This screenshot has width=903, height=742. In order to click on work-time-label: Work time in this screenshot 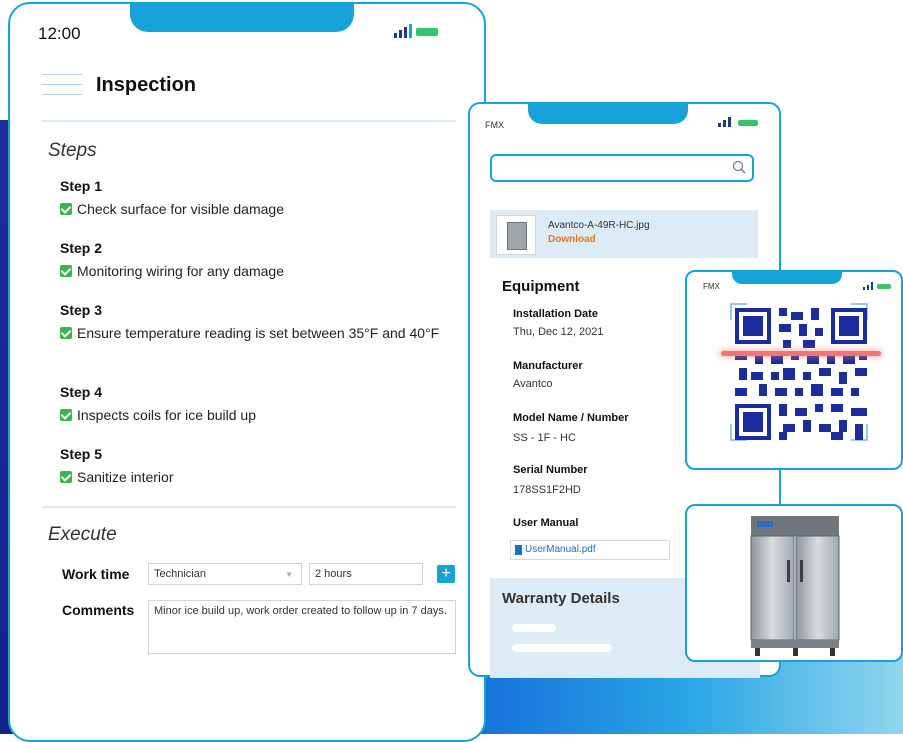, I will do `click(96, 574)`.